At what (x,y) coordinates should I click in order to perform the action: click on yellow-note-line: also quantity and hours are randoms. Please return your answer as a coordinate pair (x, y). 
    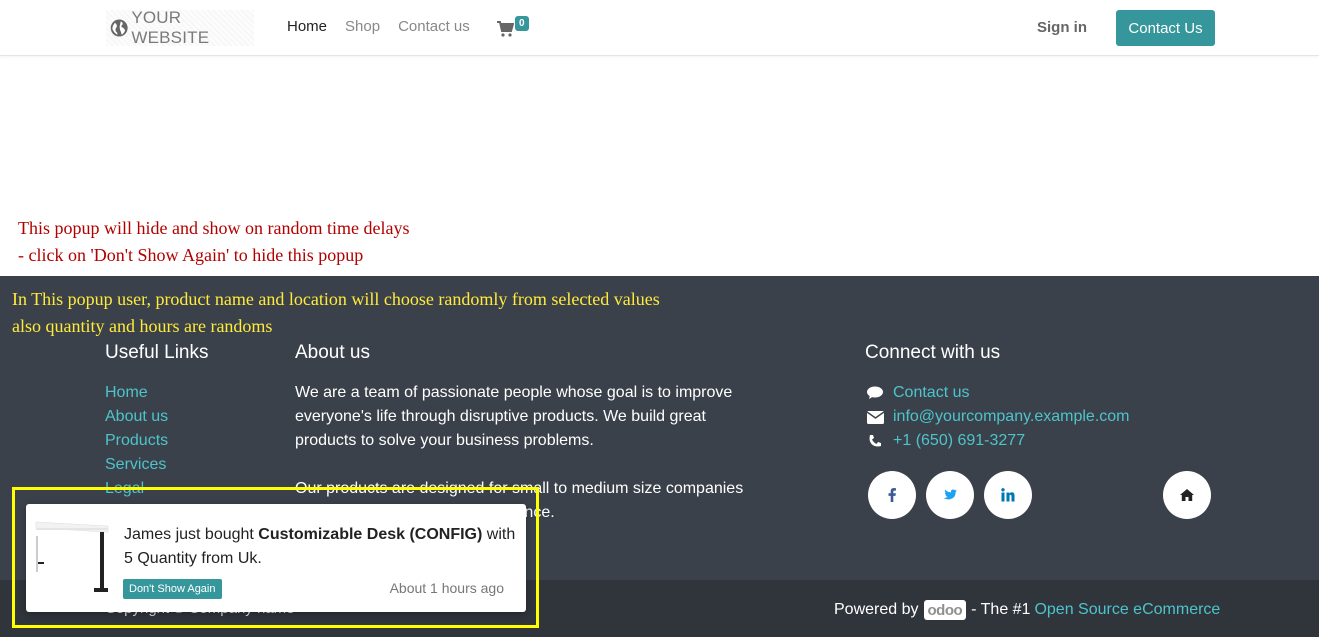
    Looking at the image, I should click on (142, 326).